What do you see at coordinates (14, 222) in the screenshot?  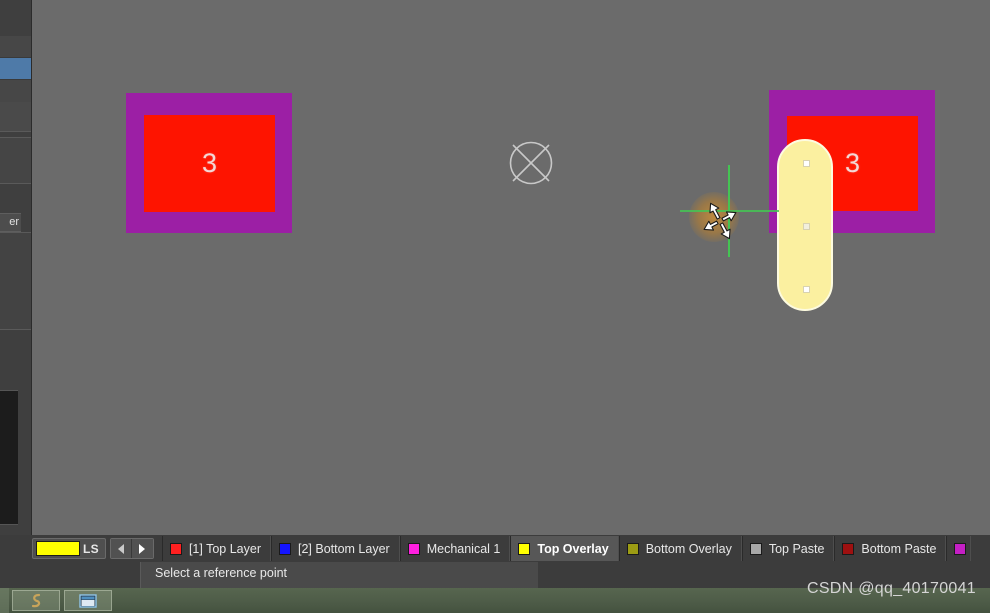 I see `left-panel-section-title-text: er` at bounding box center [14, 222].